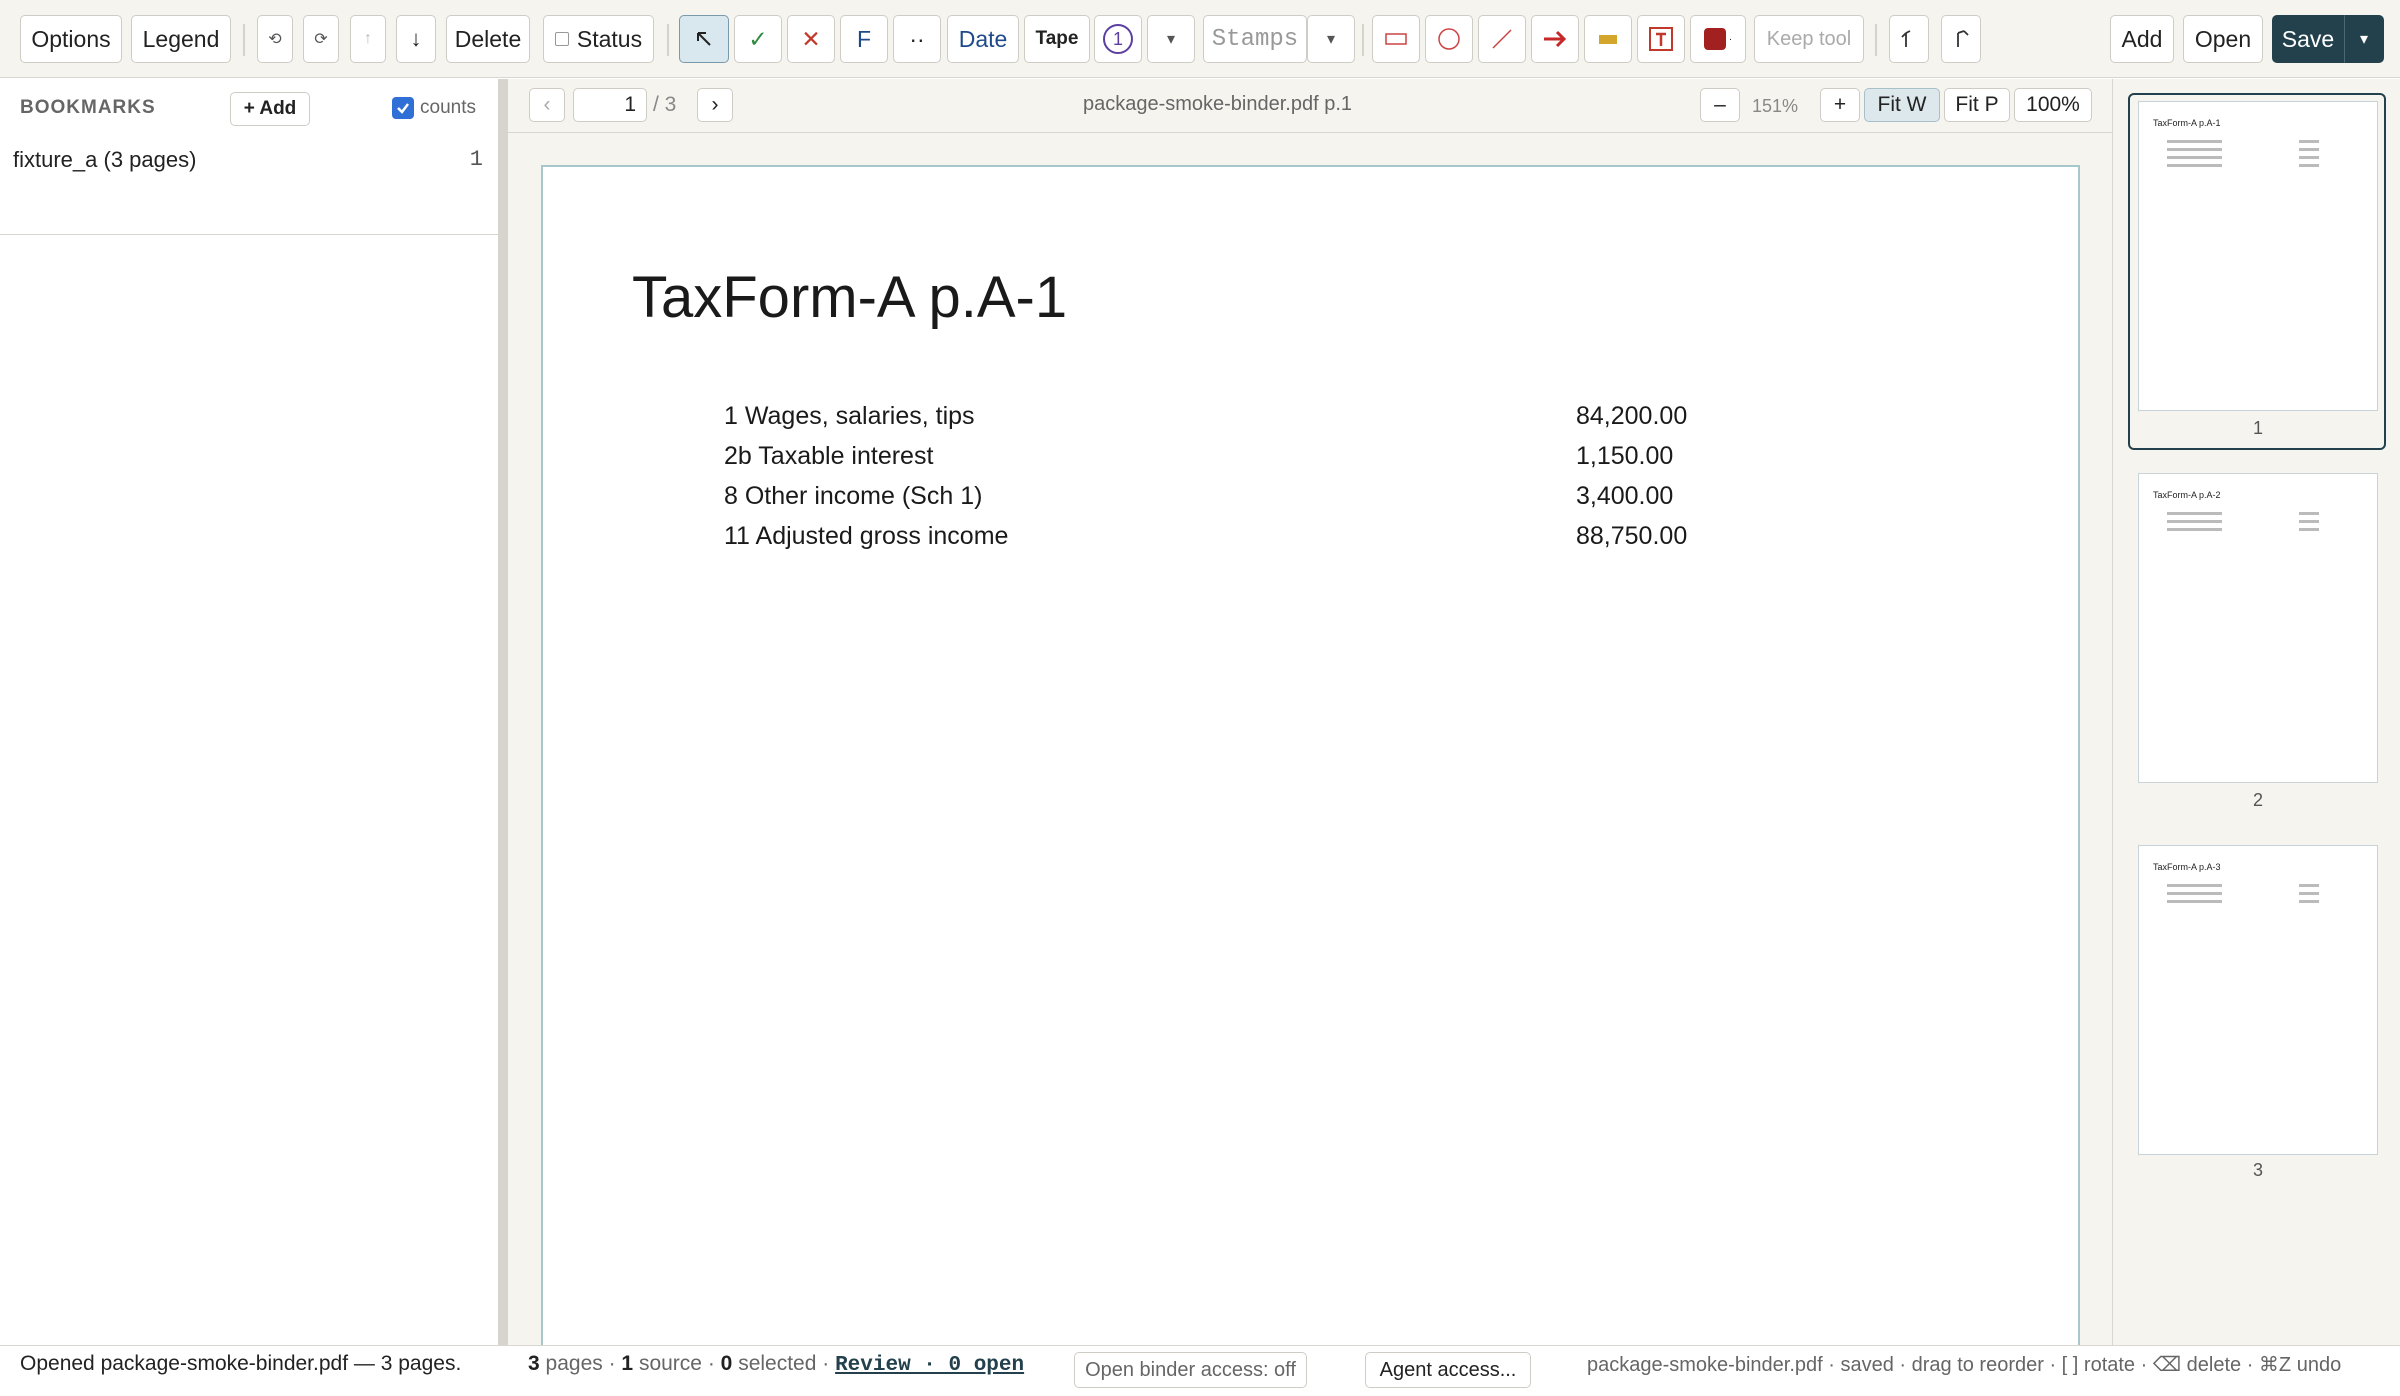 Image resolution: width=2400 pixels, height=1396 pixels. I want to click on options-button: Options, so click(71, 39).